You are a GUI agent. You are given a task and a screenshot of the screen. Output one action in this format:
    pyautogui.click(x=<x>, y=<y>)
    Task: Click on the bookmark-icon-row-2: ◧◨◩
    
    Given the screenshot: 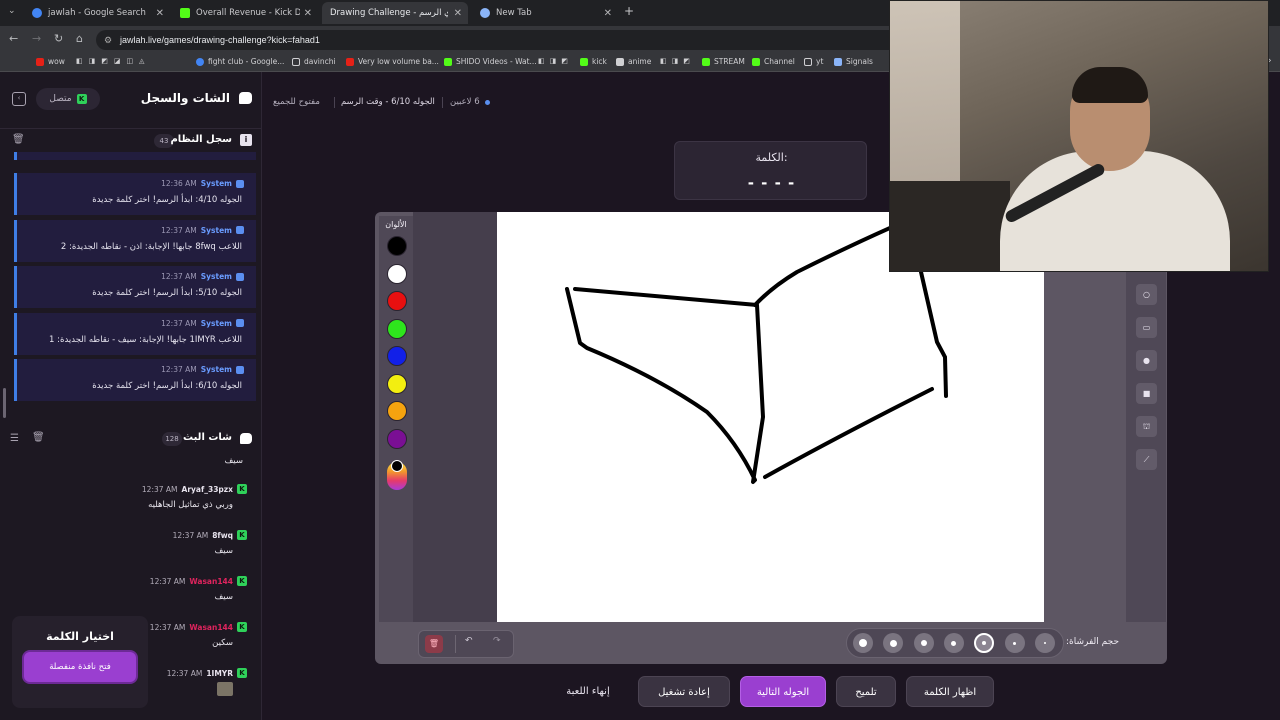 What is the action you would take?
    pyautogui.click(x=555, y=61)
    